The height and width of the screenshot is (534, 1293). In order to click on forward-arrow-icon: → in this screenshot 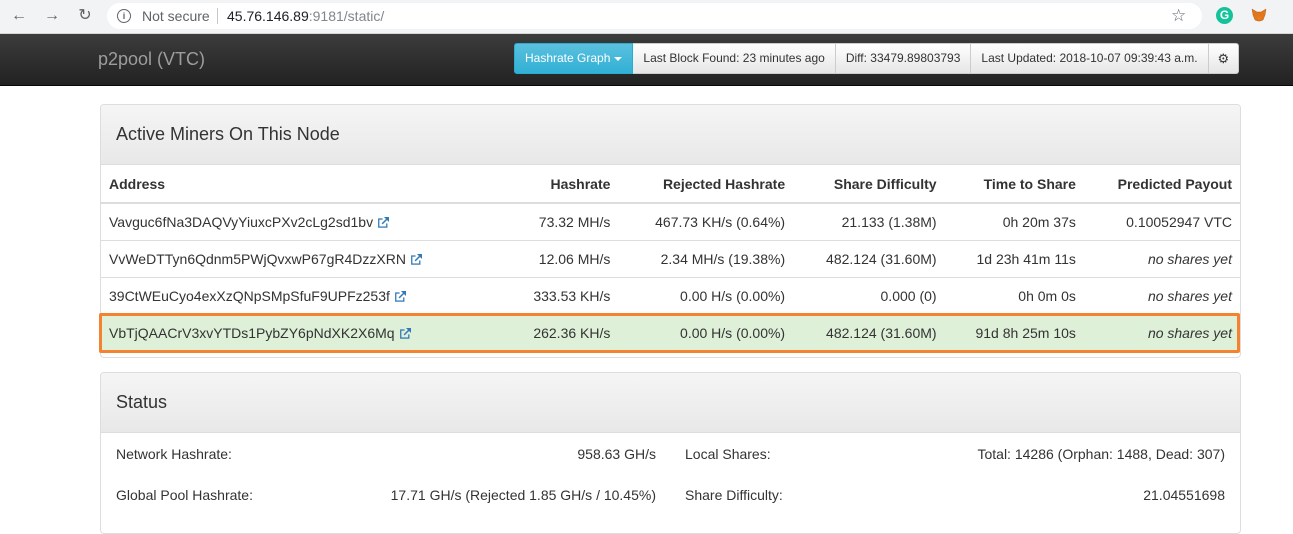, I will do `click(52, 16)`.